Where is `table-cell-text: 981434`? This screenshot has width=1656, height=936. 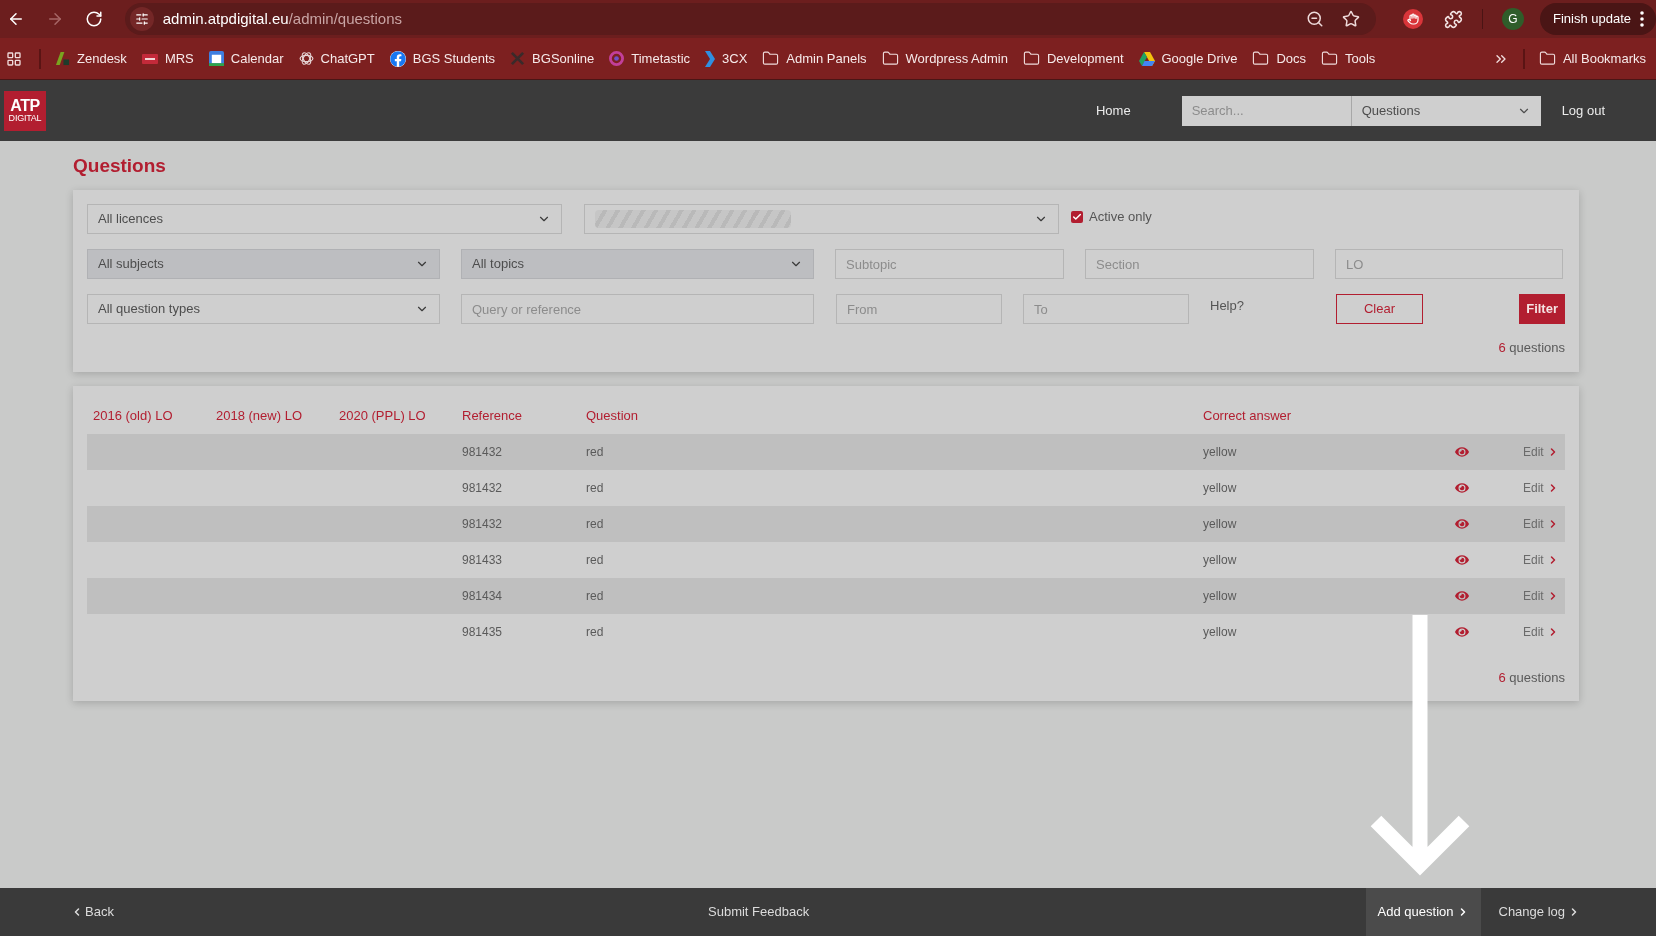 table-cell-text: 981434 is located at coordinates (483, 596).